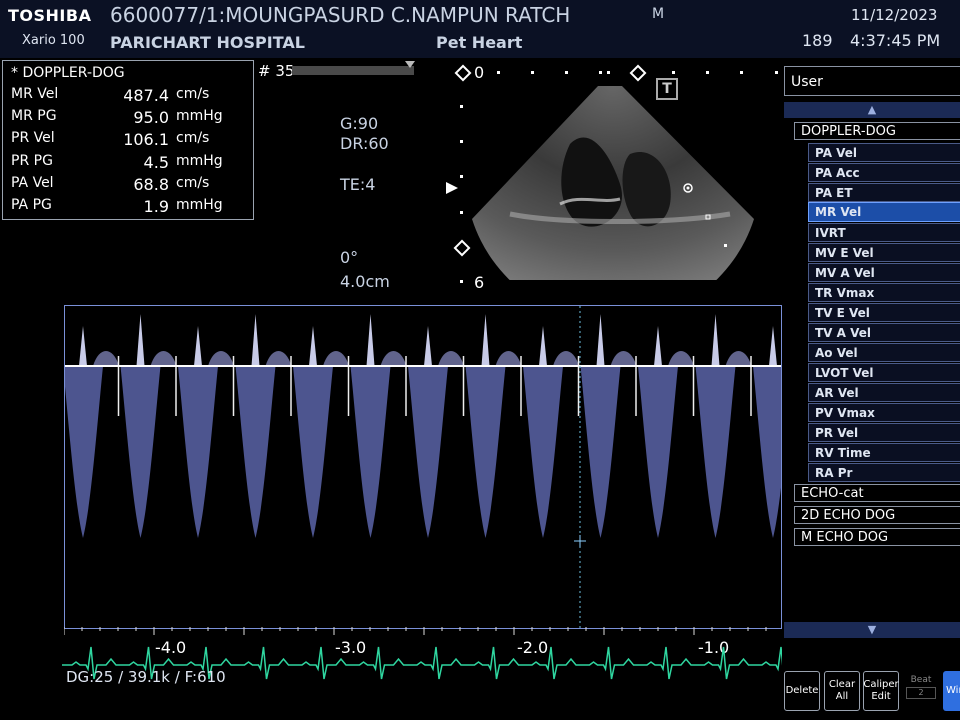 The width and height of the screenshot is (960, 720). I want to click on hospital-name: PARICHART HOSPITAL, so click(207, 42).